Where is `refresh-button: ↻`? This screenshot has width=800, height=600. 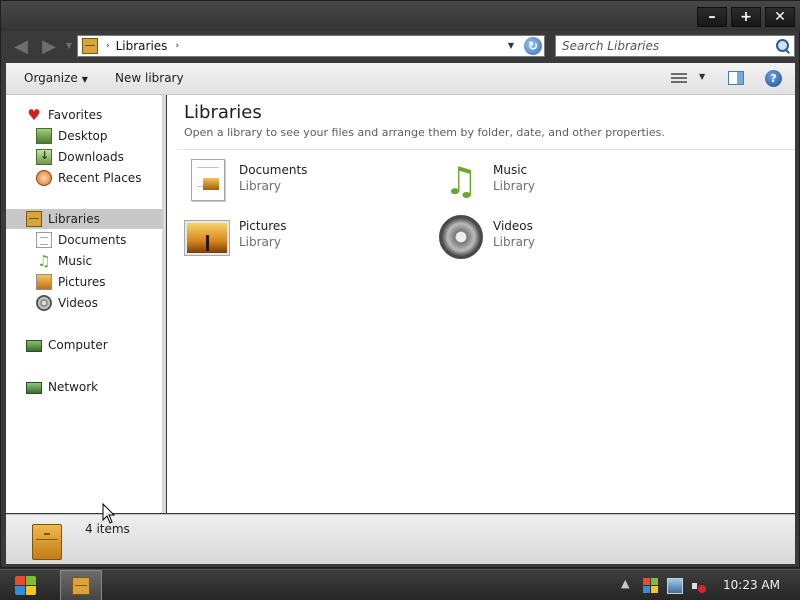
refresh-button: ↻ is located at coordinates (533, 46).